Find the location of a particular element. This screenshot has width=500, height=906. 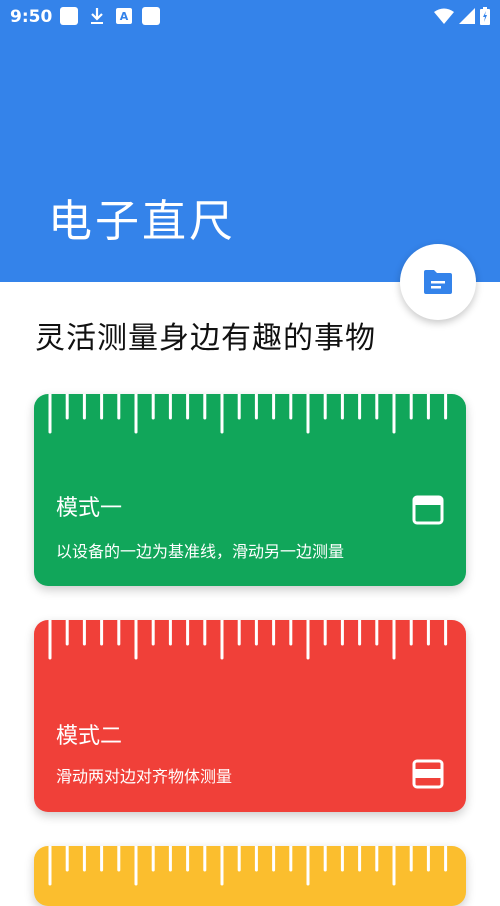

app-notification-icon: A is located at coordinates (124, 16).